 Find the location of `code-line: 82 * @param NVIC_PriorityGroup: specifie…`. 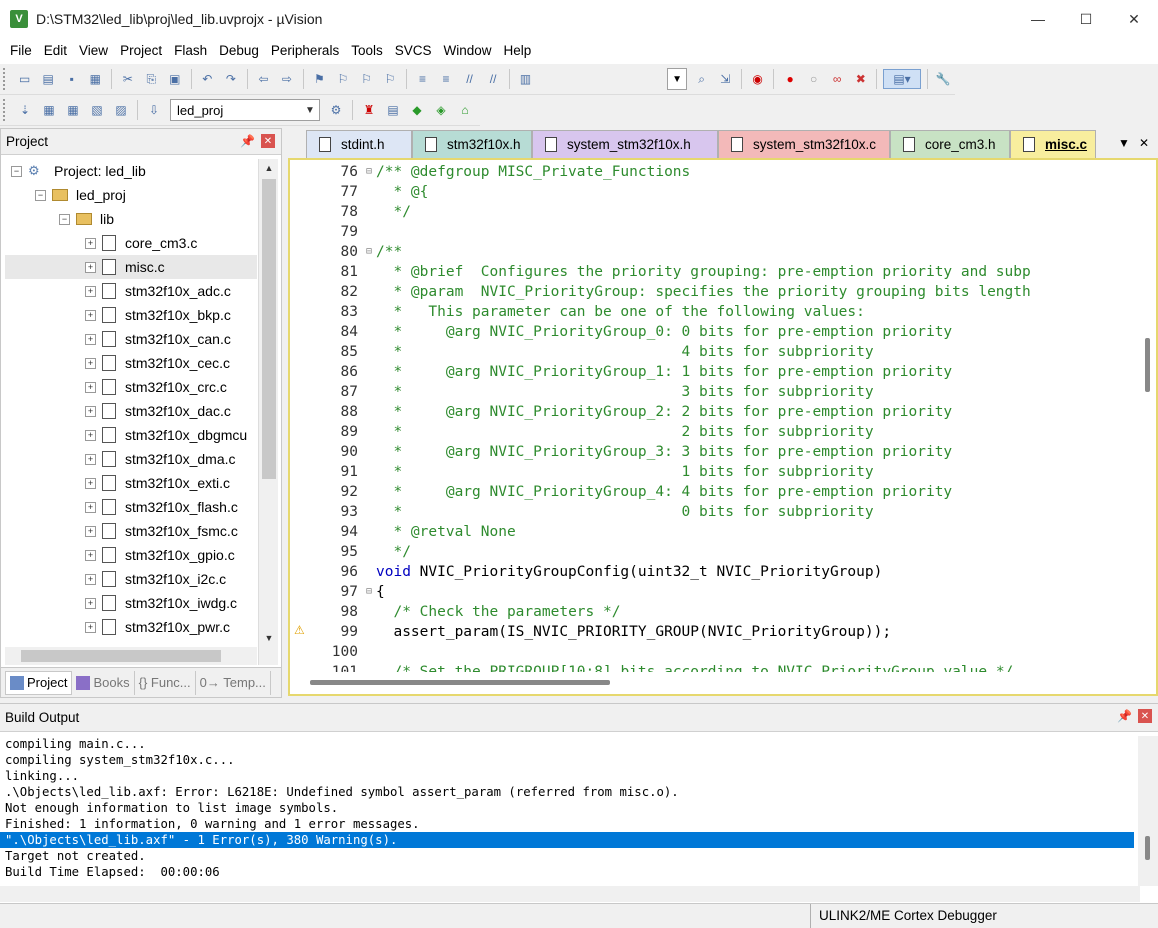

code-line: 82 * @param NVIC_PriorityGroup: specifie… is located at coordinates (723, 292).